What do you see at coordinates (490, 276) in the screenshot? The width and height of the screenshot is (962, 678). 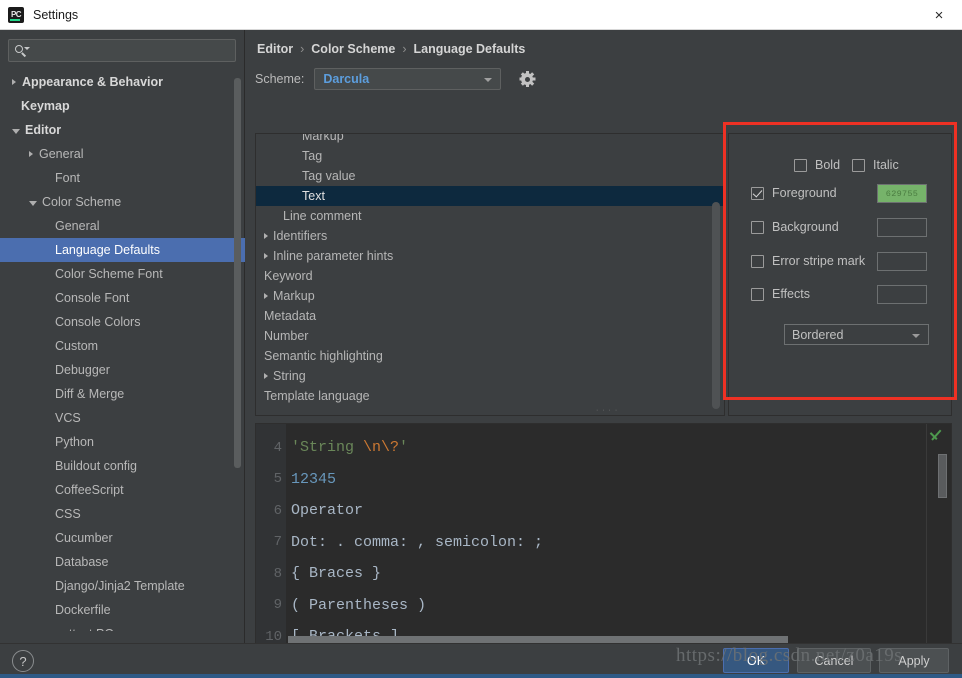 I see `option-item: Keyword` at bounding box center [490, 276].